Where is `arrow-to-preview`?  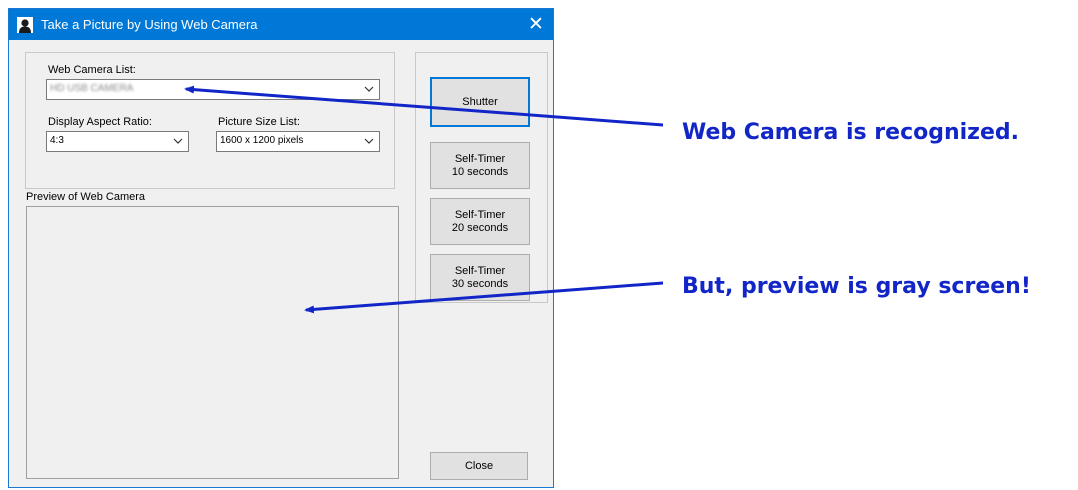
arrow-to-preview is located at coordinates (484, 297).